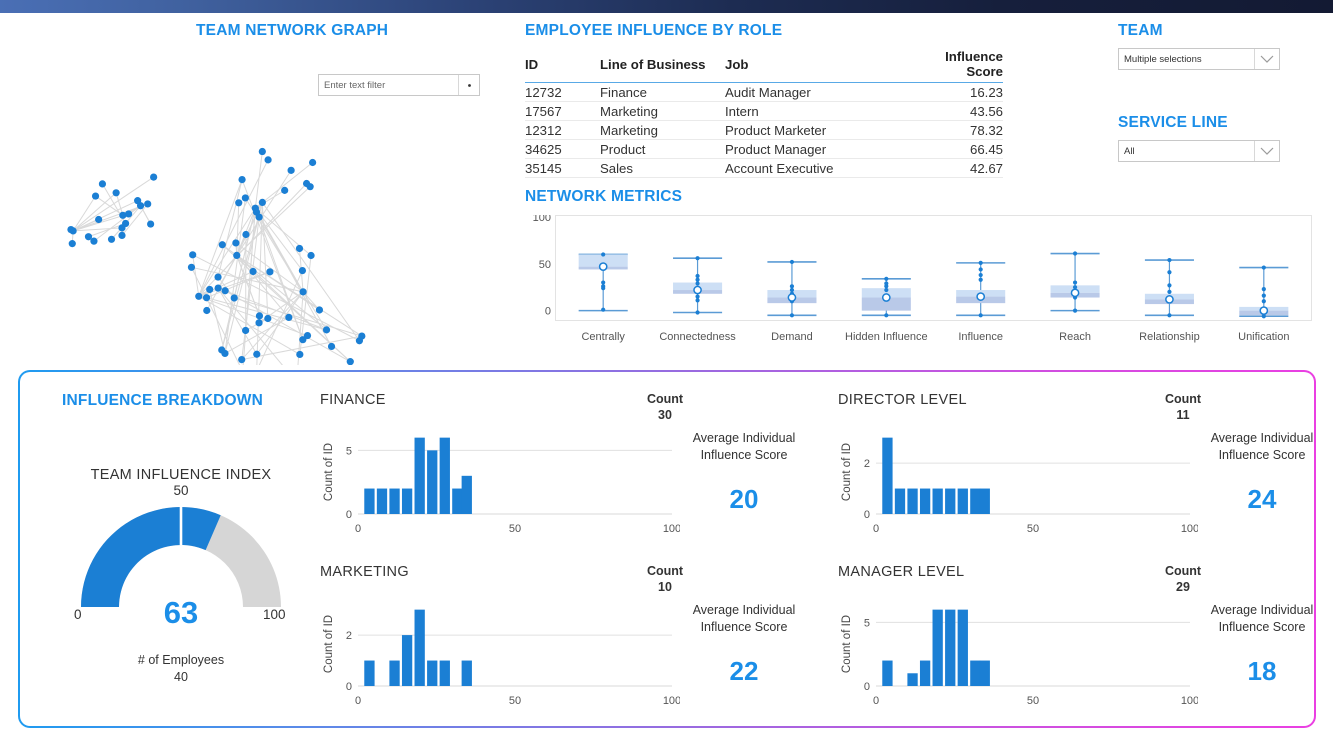  I want to click on histogram-title: FINANCE, so click(353, 400).